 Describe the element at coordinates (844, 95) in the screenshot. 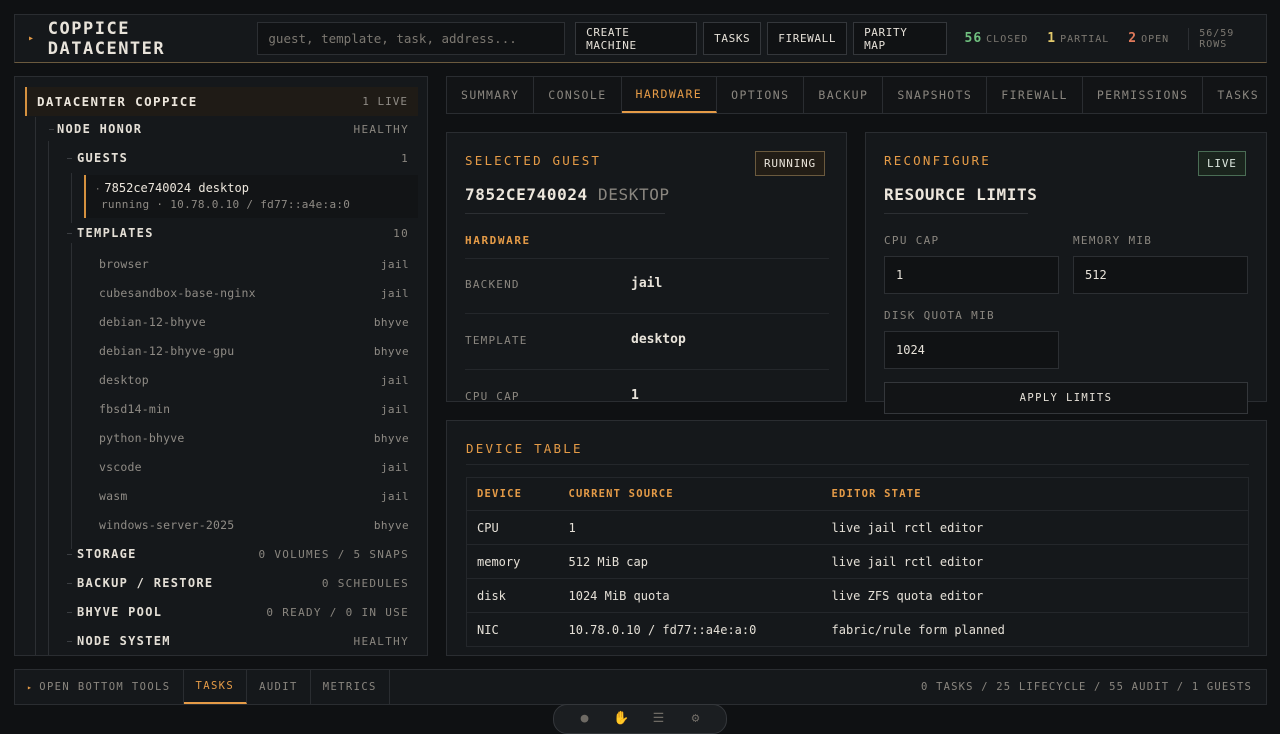

I see `tab-backup: BACKUP` at that location.